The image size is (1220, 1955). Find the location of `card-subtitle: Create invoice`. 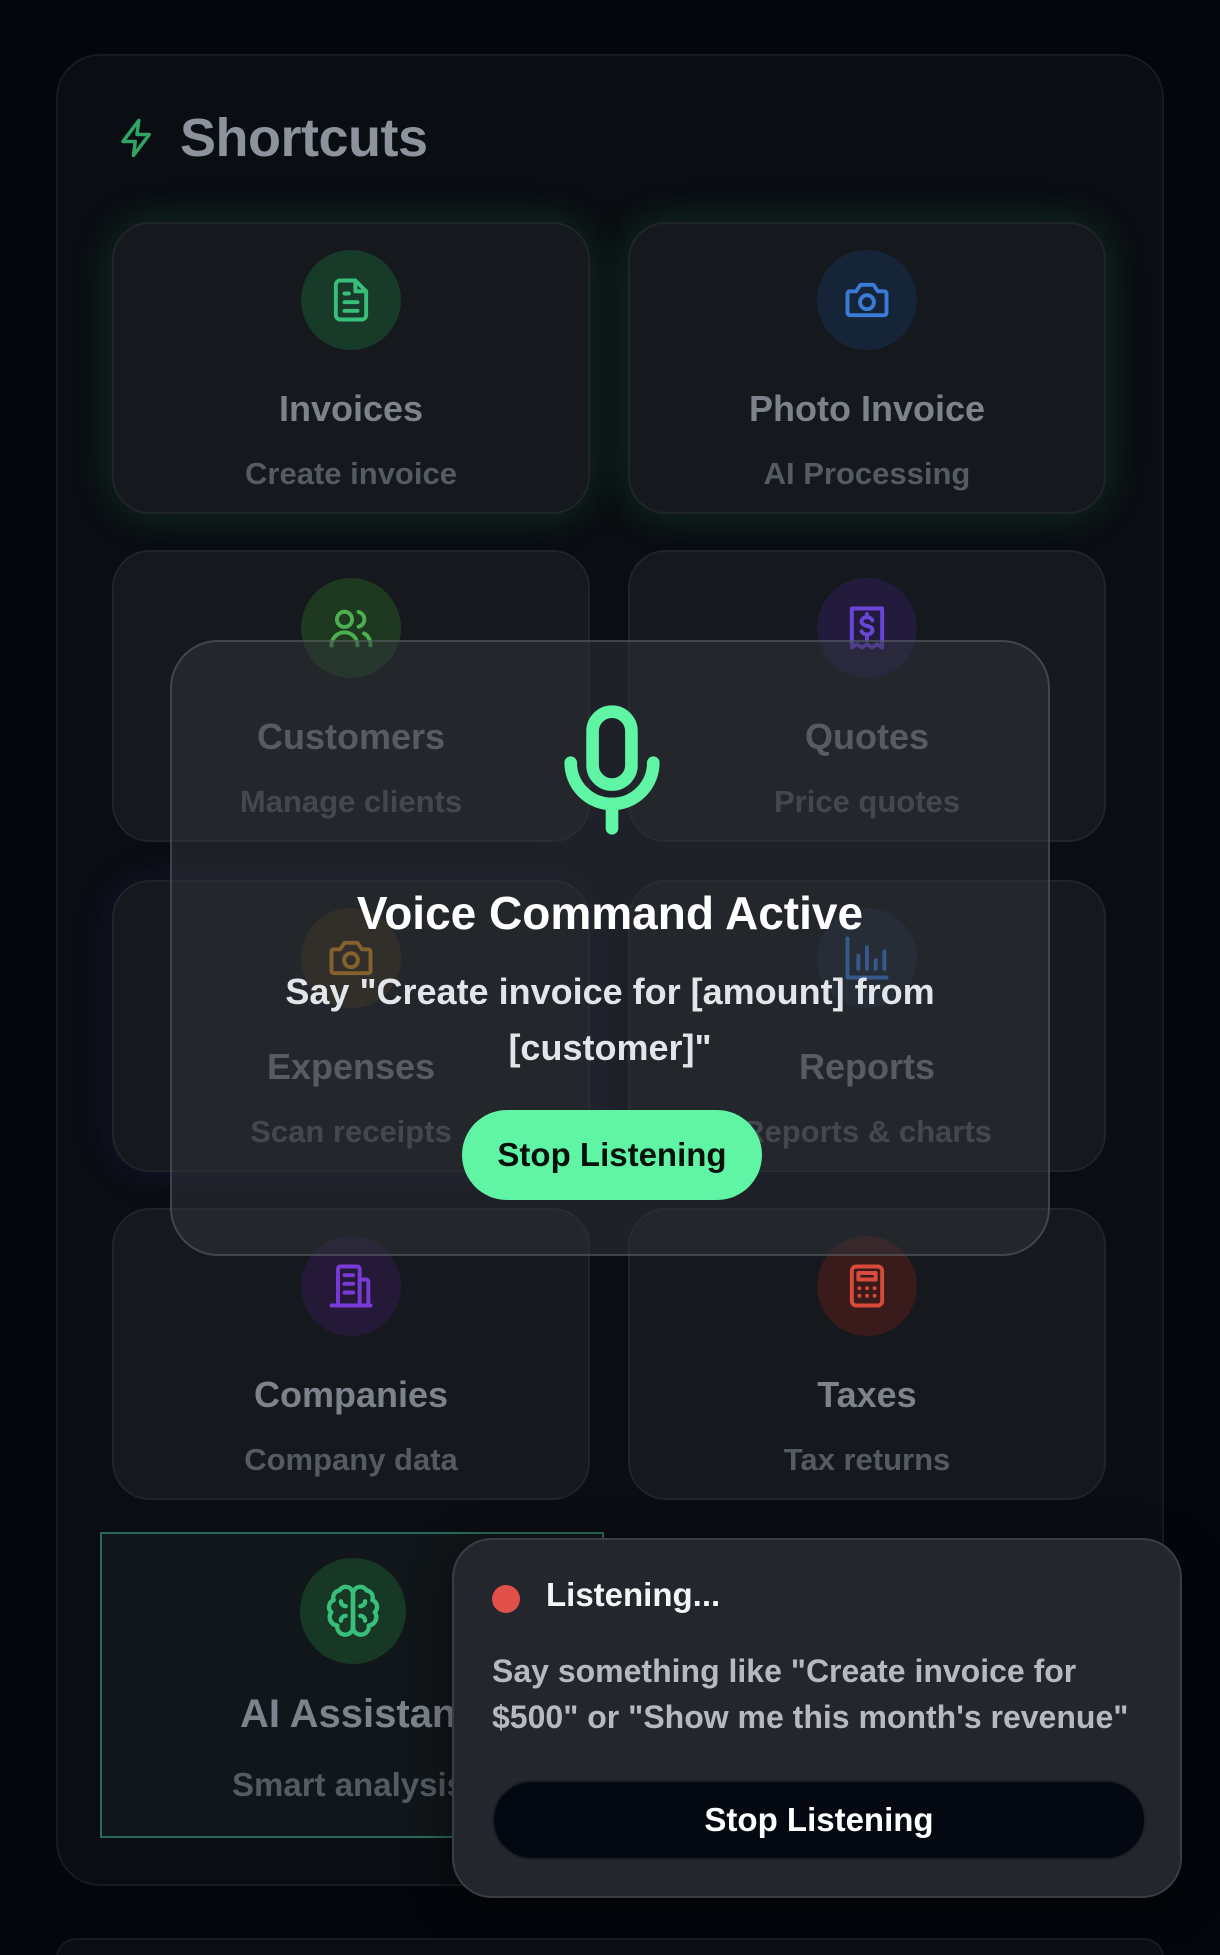

card-subtitle: Create invoice is located at coordinates (351, 473).